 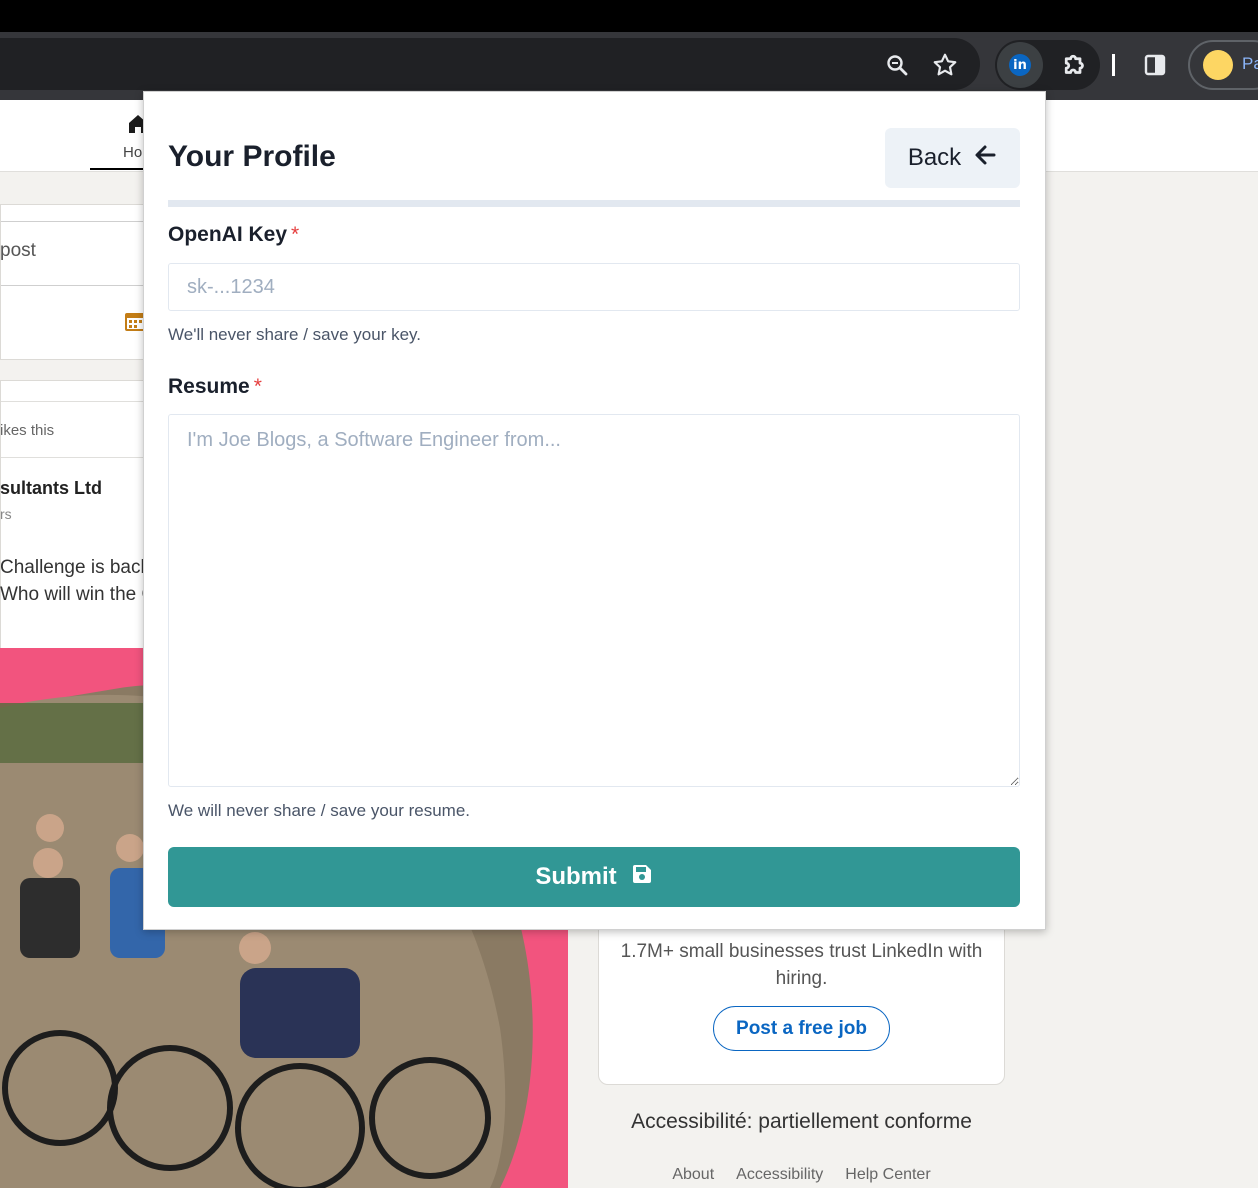 I want to click on post-free-job-button: Post a free job, so click(x=801, y=1028).